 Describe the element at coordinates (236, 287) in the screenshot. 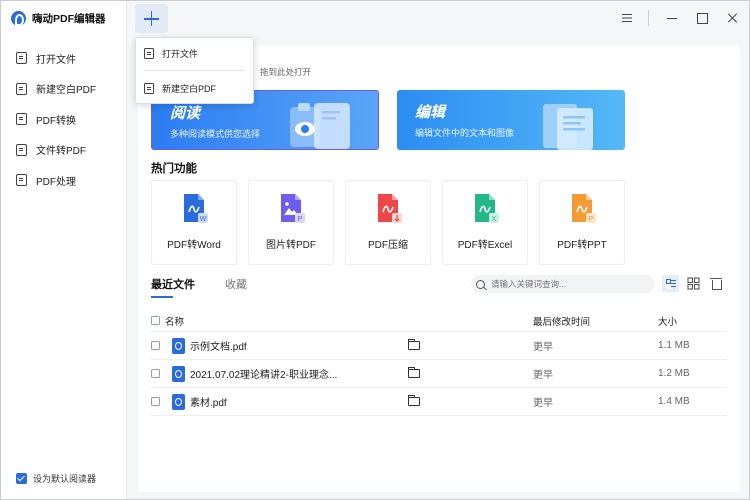

I see `tab-favorites: 收藏` at that location.